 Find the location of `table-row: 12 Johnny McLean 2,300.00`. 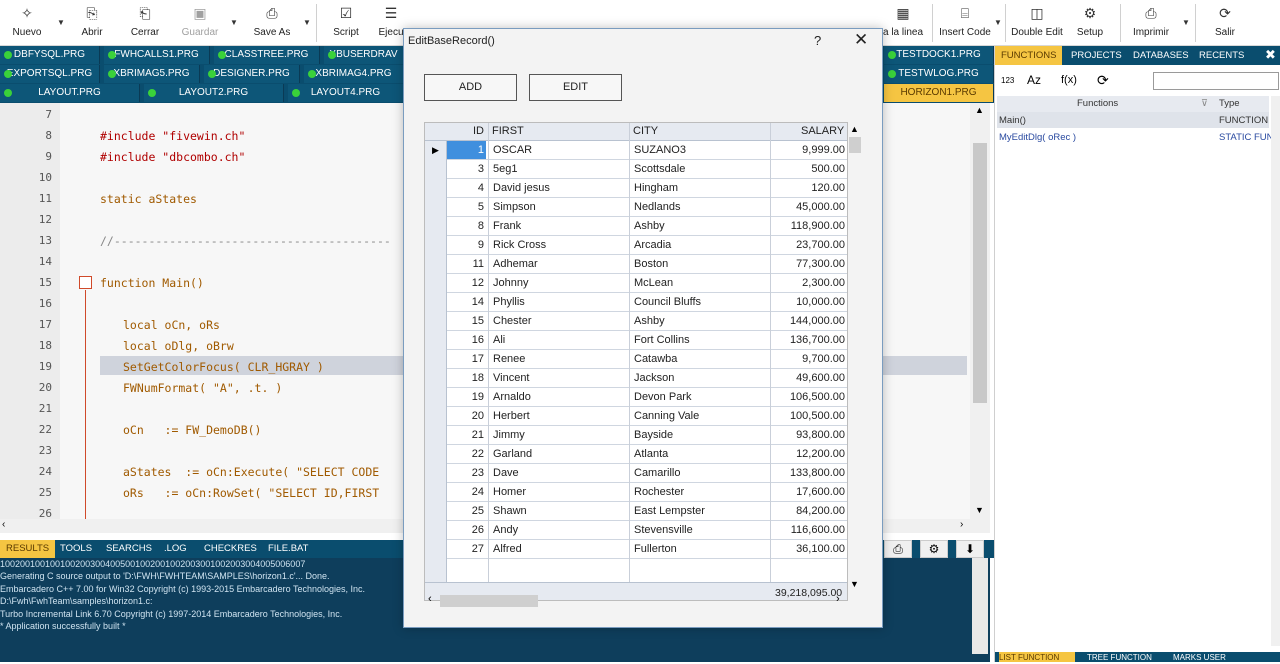

table-row: 12 Johnny McLean 2,300.00 is located at coordinates (647, 283).